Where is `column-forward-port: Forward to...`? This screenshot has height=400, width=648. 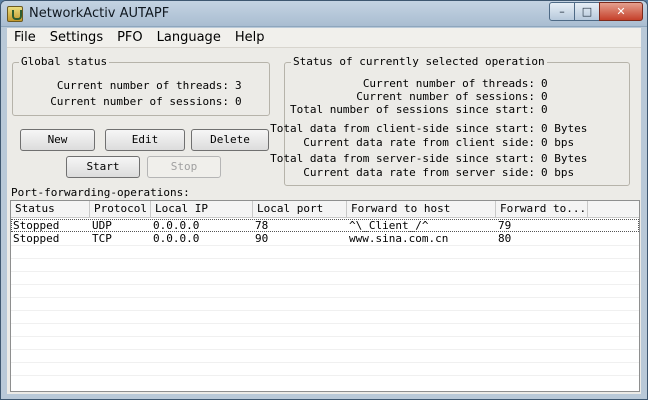 column-forward-port: Forward to... is located at coordinates (542, 209).